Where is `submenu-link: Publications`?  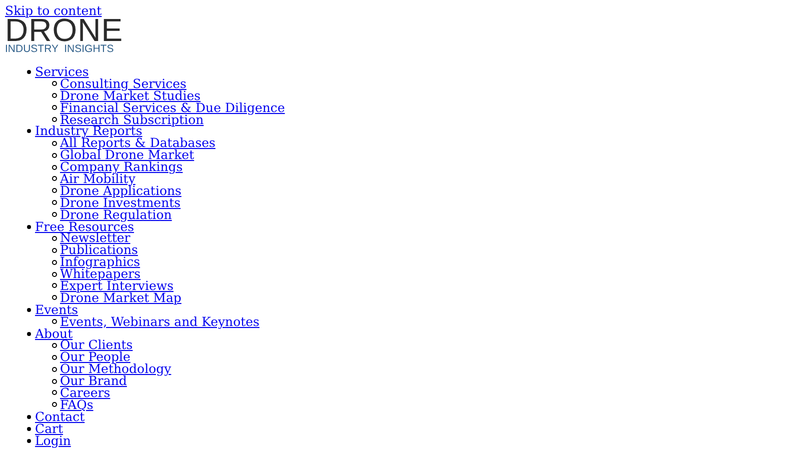
submenu-link: Publications is located at coordinates (99, 250).